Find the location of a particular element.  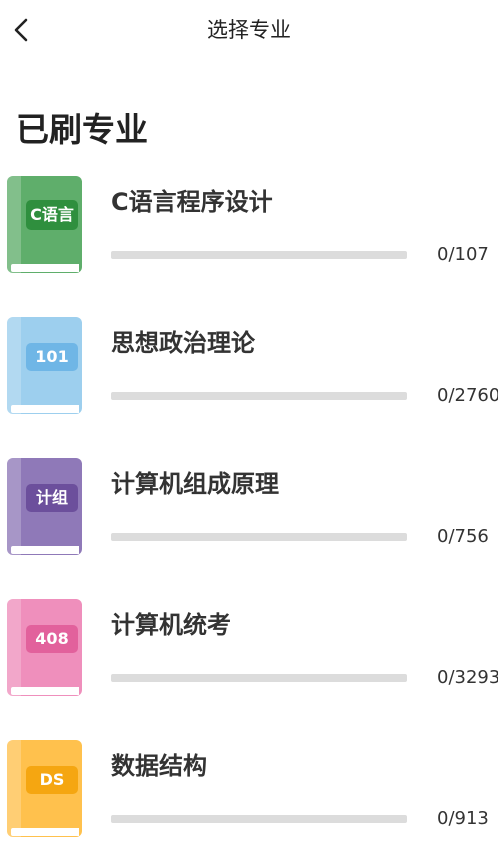

book-cover-icon: 101 is located at coordinates (44, 365).